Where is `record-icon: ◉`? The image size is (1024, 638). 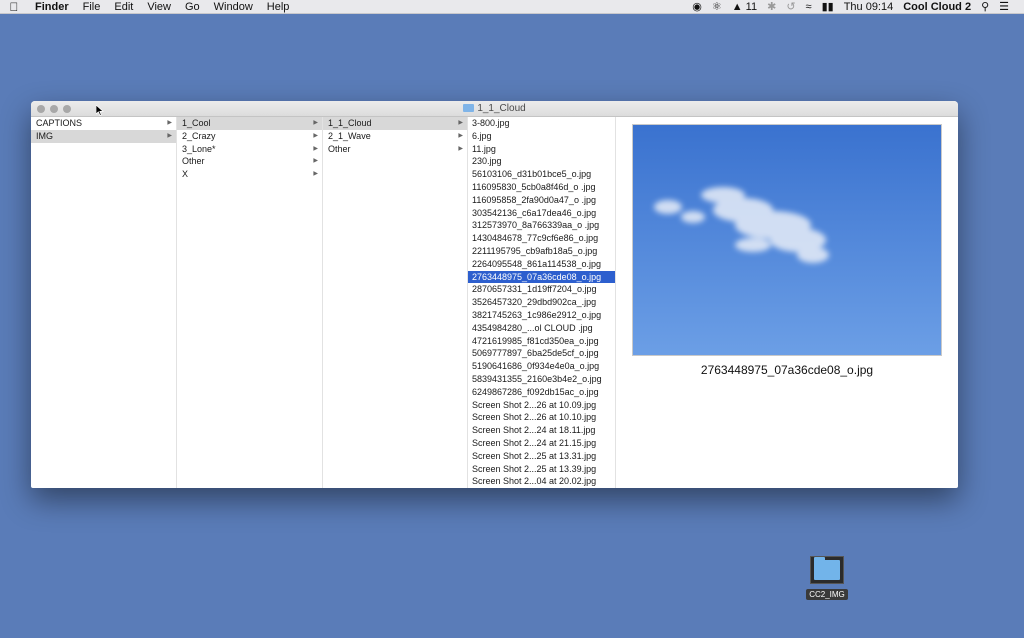 record-icon: ◉ is located at coordinates (697, 6).